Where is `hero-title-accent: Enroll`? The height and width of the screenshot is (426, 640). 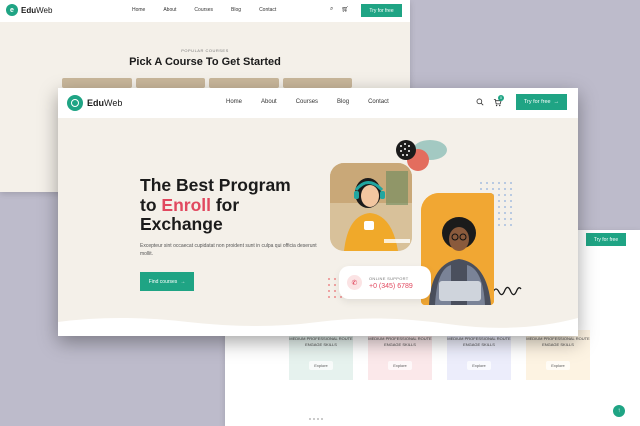 hero-title-accent: Enroll is located at coordinates (186, 204).